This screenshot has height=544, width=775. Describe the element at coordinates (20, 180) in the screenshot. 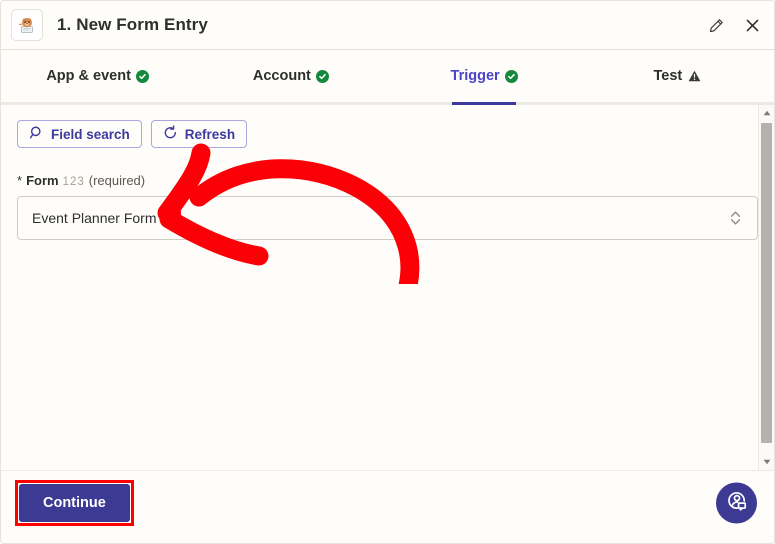

I see `required-asterisk: *` at that location.